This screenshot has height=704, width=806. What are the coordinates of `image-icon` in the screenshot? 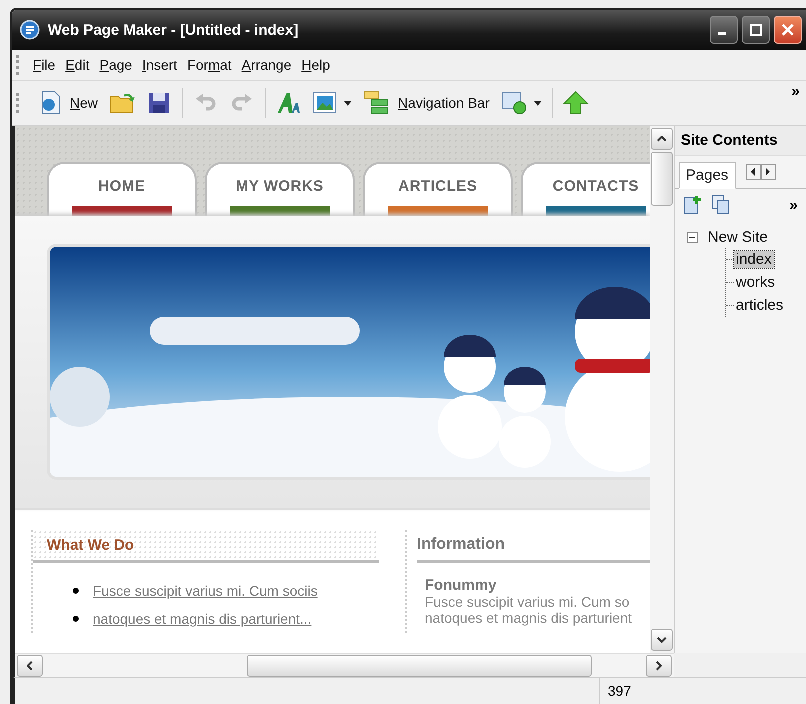 It's located at (325, 103).